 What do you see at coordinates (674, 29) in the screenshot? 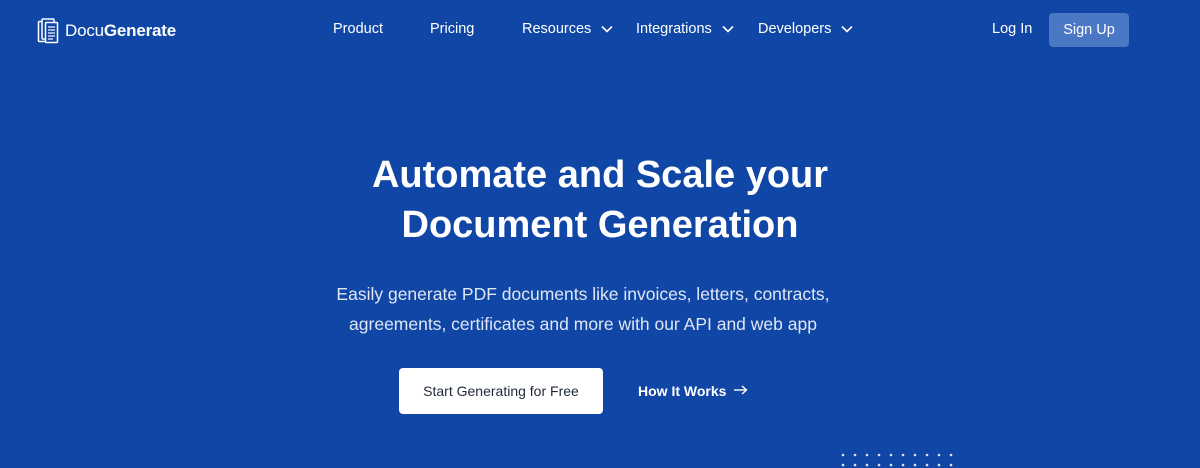
I see `nav-item-label: Integrations` at bounding box center [674, 29].